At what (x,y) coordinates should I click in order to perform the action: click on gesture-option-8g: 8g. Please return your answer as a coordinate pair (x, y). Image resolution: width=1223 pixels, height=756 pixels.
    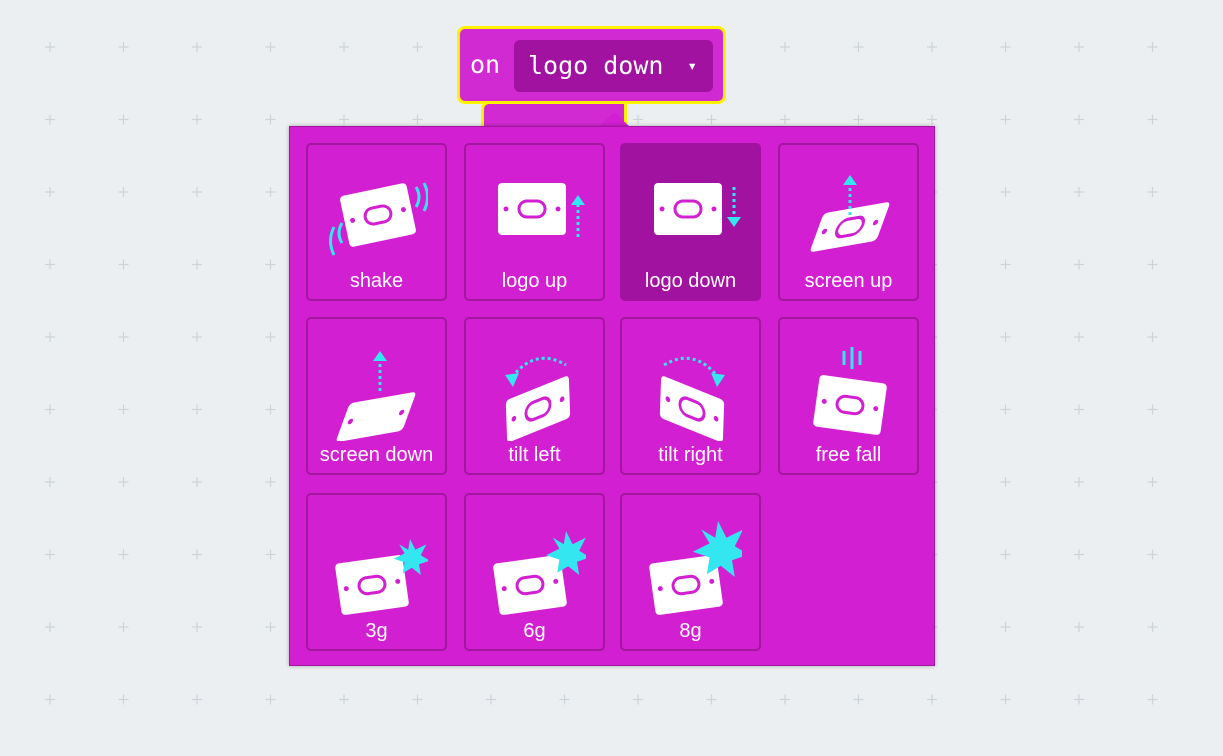
    Looking at the image, I should click on (690, 572).